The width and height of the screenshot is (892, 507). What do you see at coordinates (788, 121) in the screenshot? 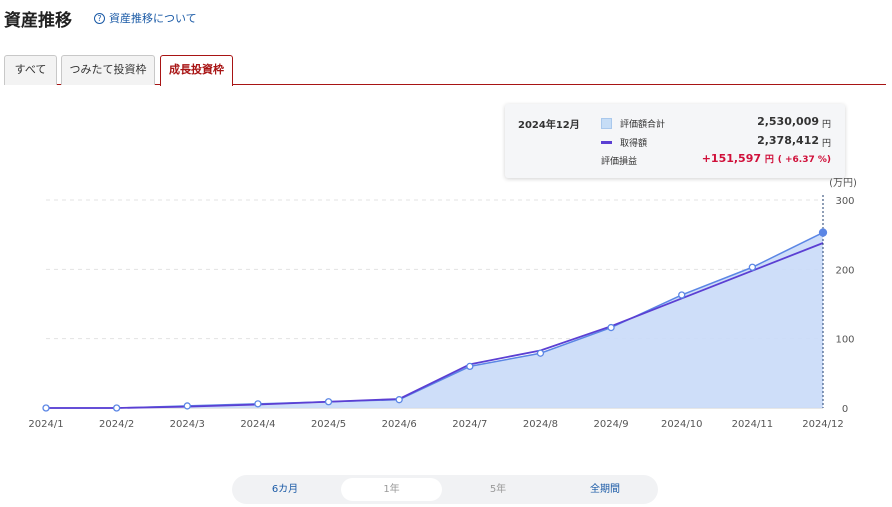
I see `tooltip-valuation-value: 2,530,009` at bounding box center [788, 121].